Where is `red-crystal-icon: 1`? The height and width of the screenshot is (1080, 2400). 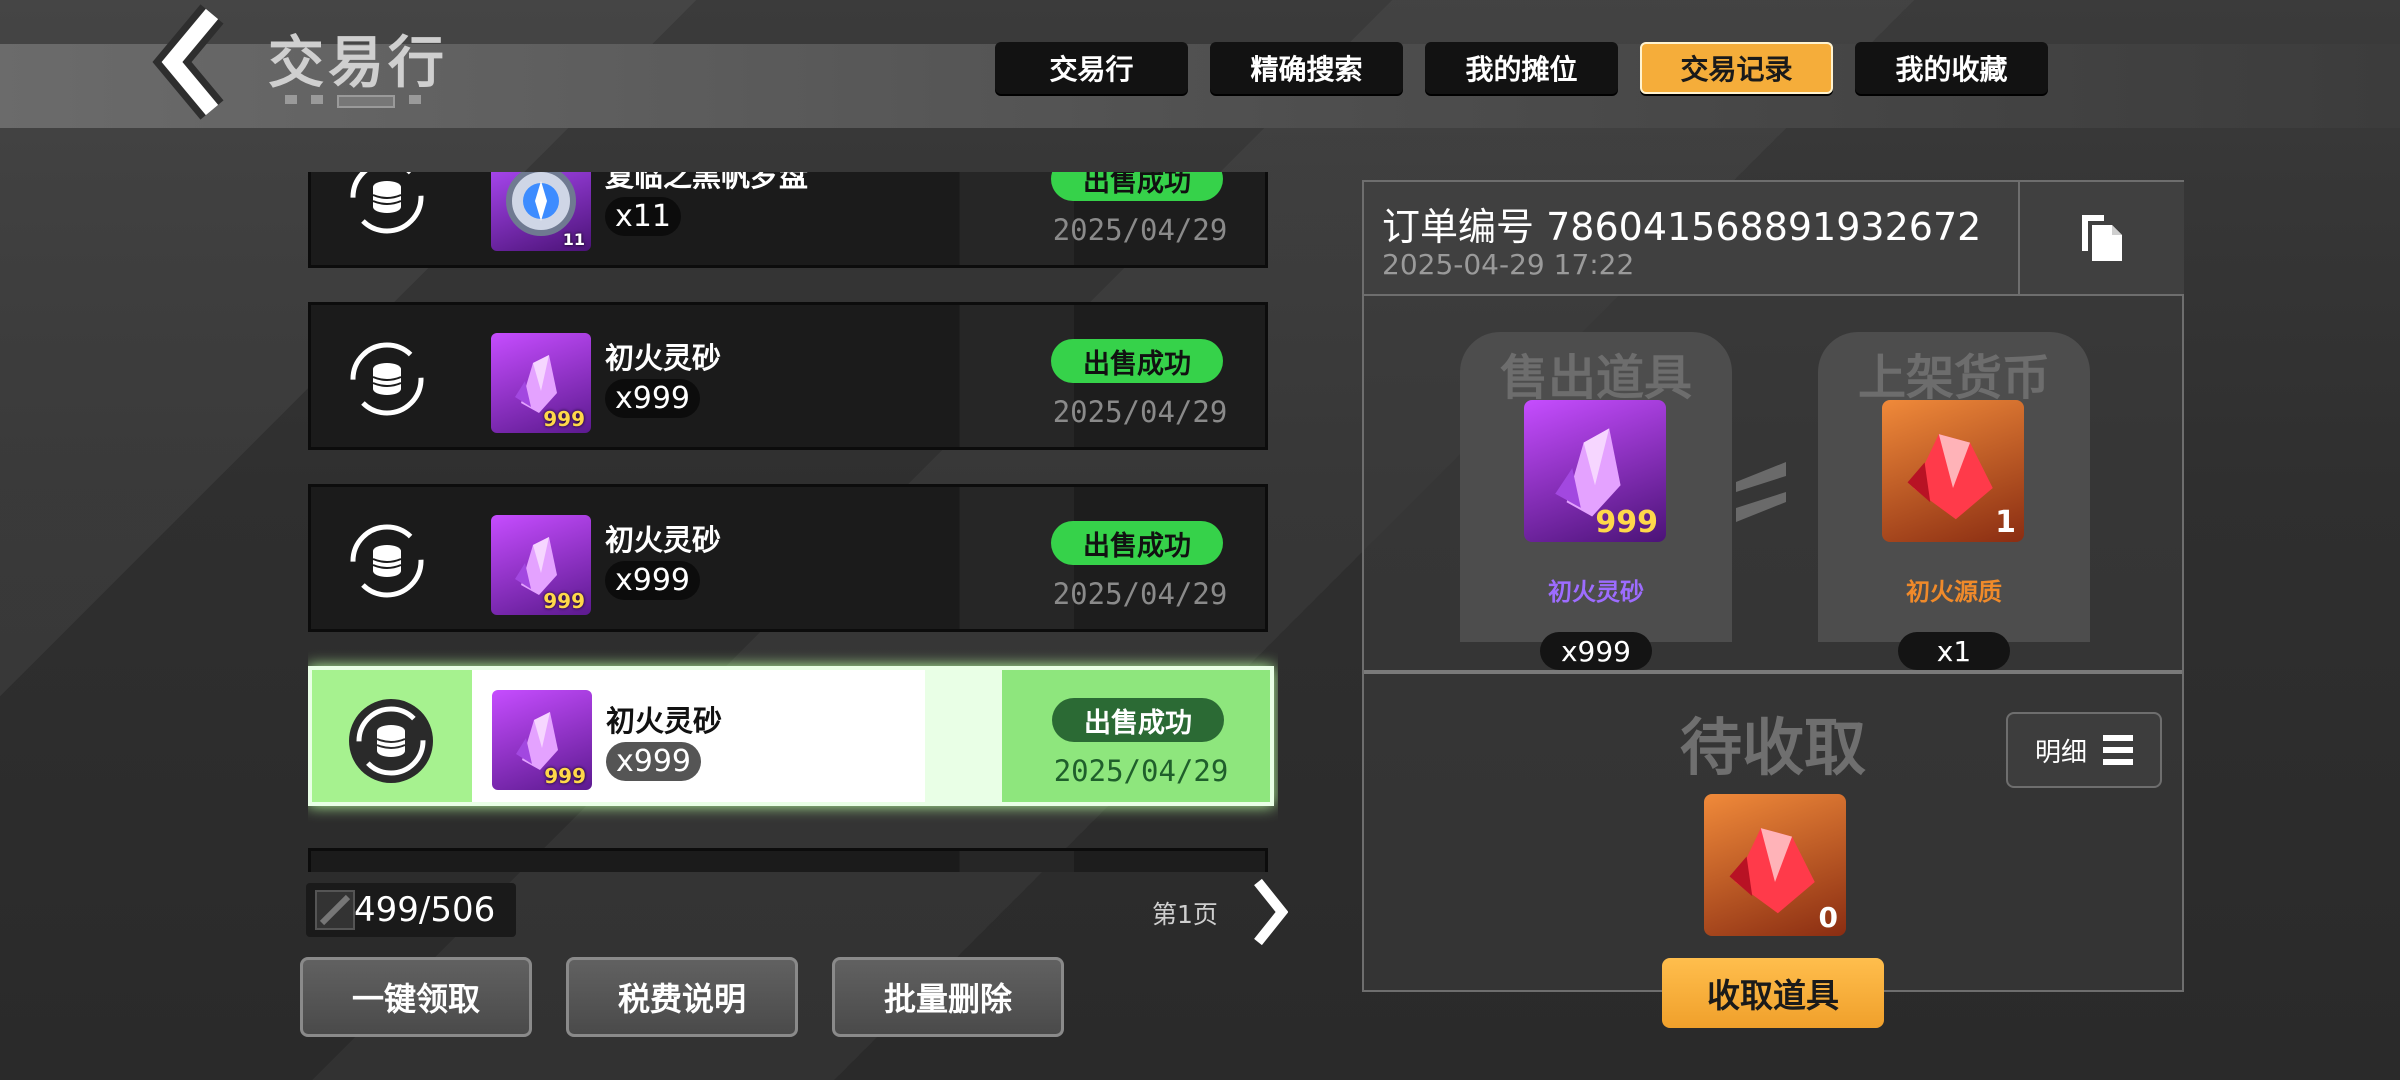 red-crystal-icon: 1 is located at coordinates (1953, 471).